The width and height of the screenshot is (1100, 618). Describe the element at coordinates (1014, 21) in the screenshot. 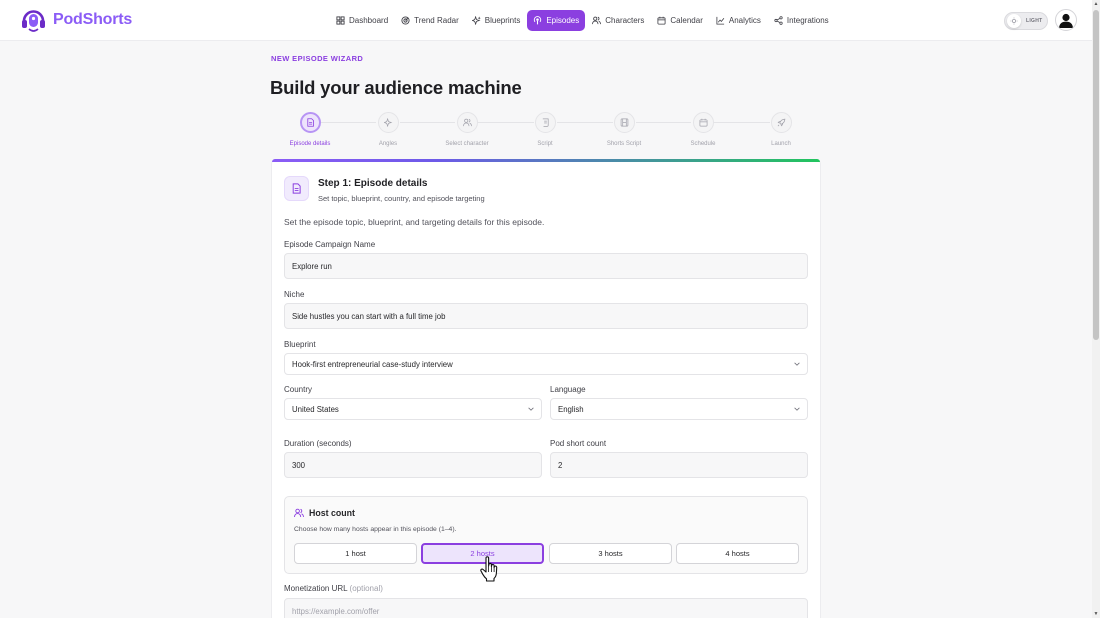

I see `sun-icon` at that location.